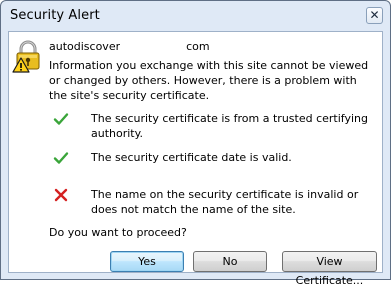 Image resolution: width=391 pixels, height=290 pixels. Describe the element at coordinates (55, 15) in the screenshot. I see `dialog-title: Security Alert` at that location.